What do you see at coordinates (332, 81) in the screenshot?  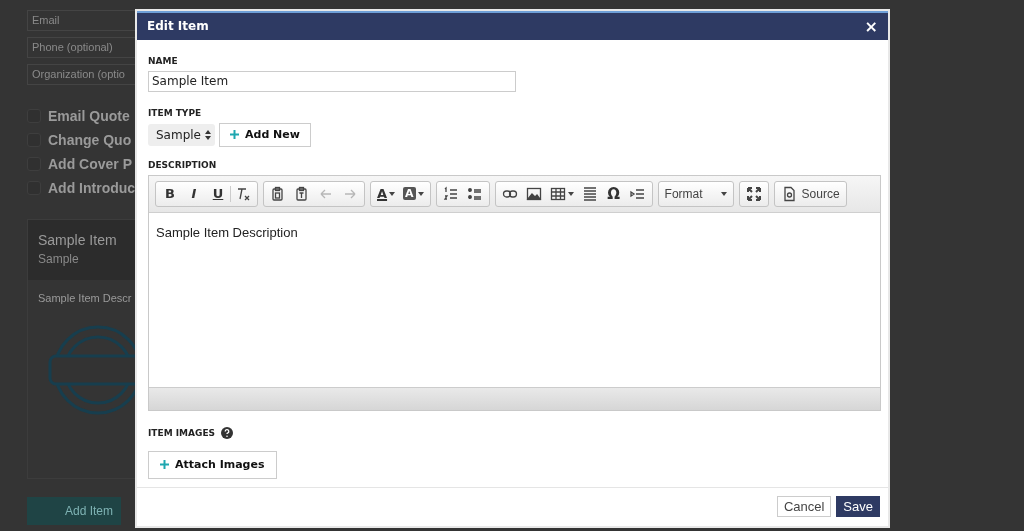 I see `name-input: Sample Item` at bounding box center [332, 81].